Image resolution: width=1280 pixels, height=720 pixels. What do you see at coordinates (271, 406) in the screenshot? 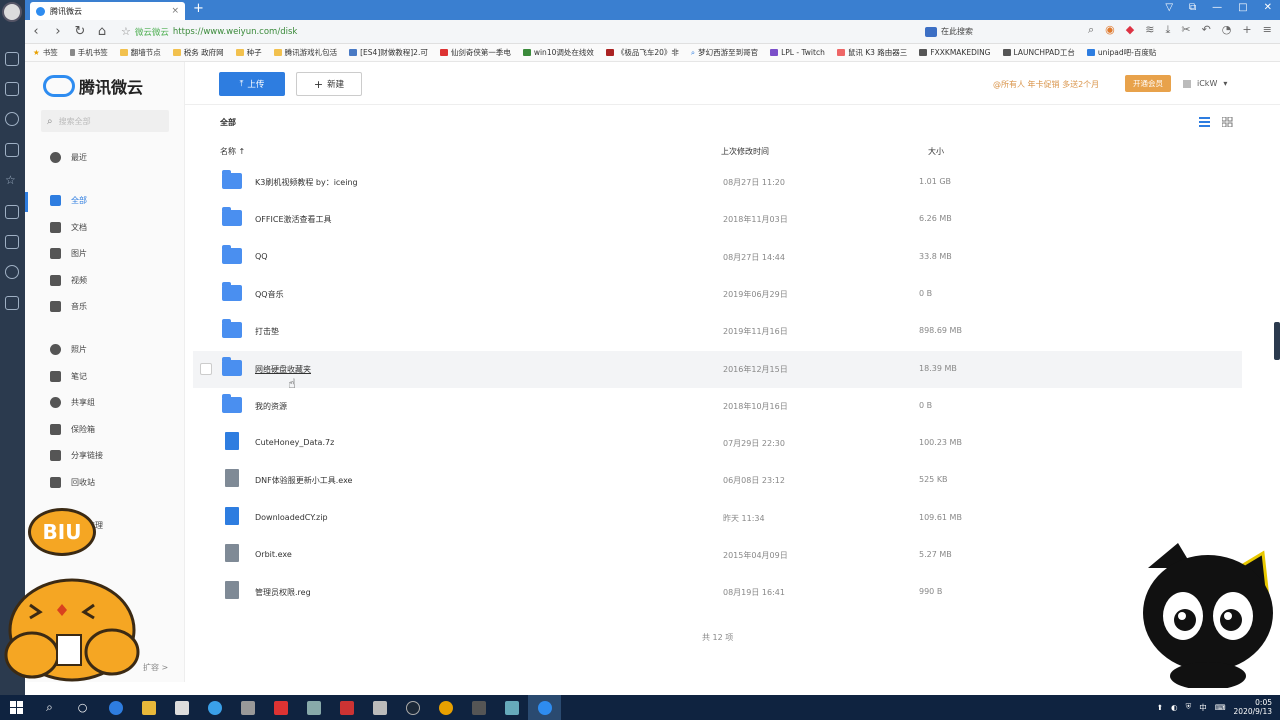
I see `file-name: 我的资源` at bounding box center [271, 406].